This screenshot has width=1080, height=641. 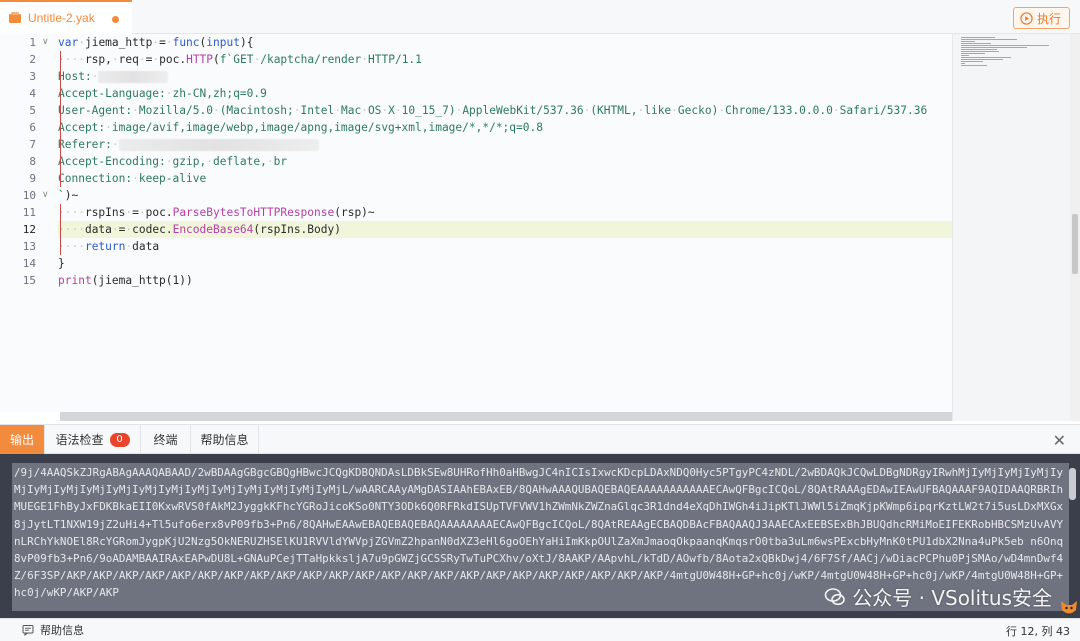 What do you see at coordinates (29, 195) in the screenshot?
I see `line-number: 10` at bounding box center [29, 195].